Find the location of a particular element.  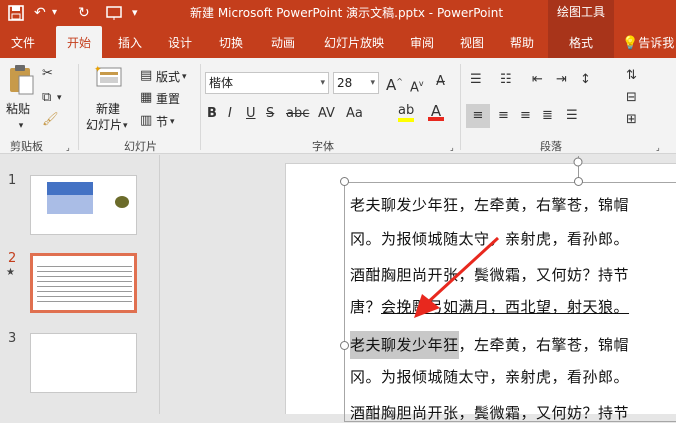

group-clipboard-label: 剪贴板 is located at coordinates (26, 146).